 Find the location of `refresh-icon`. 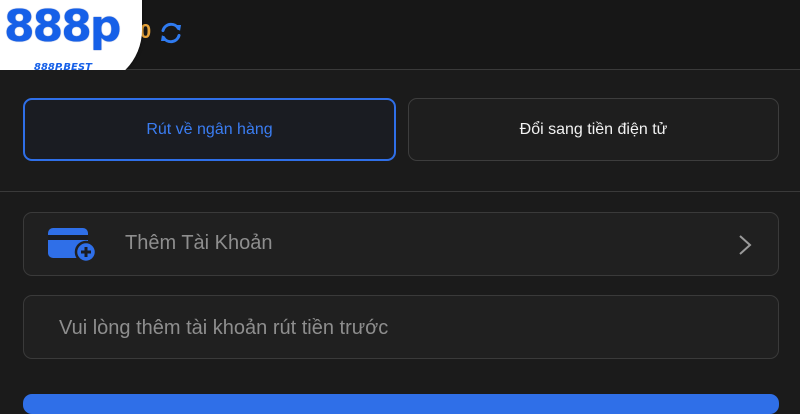

refresh-icon is located at coordinates (171, 33).